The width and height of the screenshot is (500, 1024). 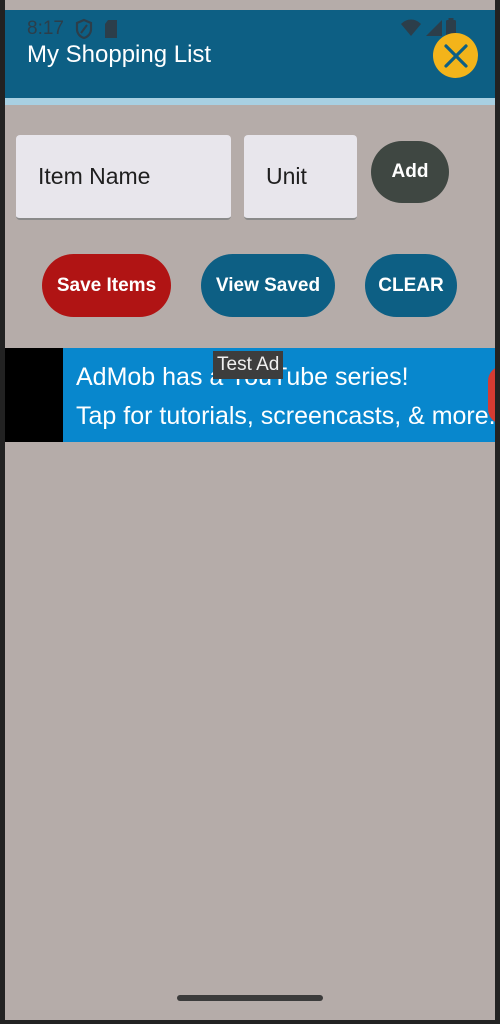 I want to click on sd-card-icon, so click(x=113, y=29).